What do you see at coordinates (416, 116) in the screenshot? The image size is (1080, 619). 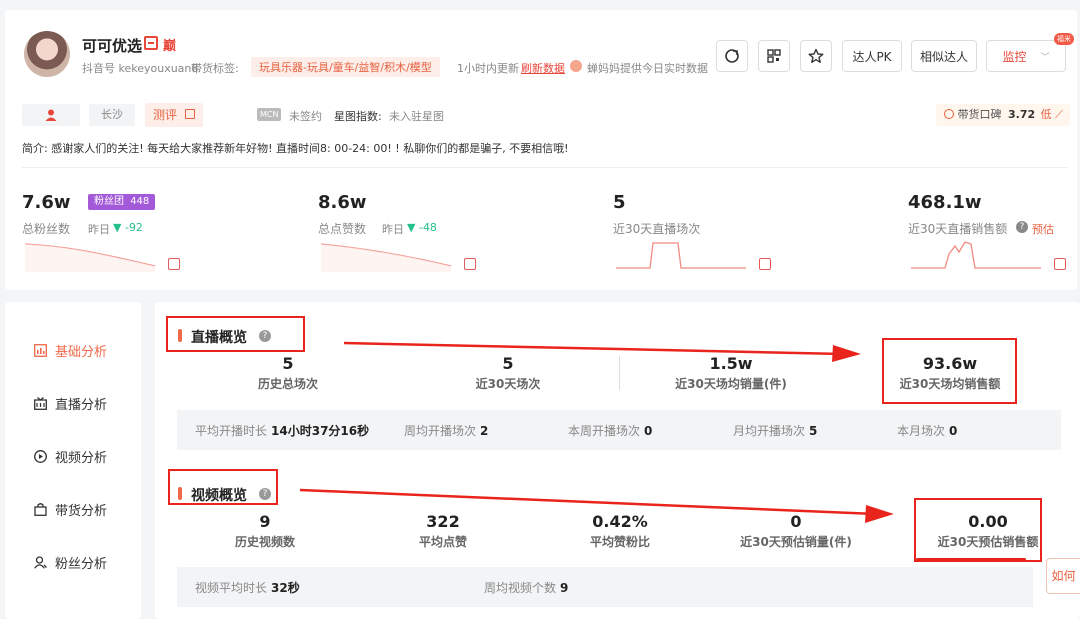 I see `star-index-value: 未入驻星图` at bounding box center [416, 116].